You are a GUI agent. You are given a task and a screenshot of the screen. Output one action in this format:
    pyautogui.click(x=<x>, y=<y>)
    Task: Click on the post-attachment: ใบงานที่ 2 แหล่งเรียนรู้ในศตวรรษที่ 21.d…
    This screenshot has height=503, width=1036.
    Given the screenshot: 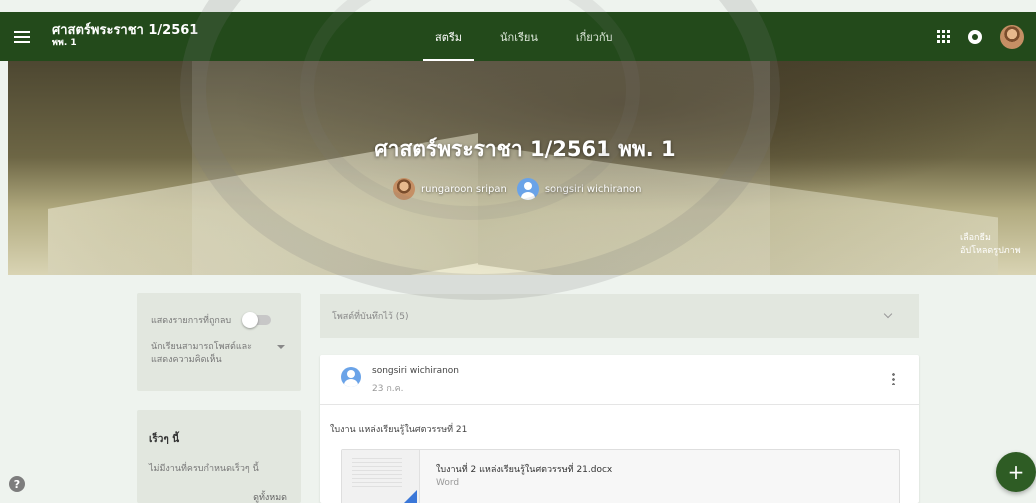 What is the action you would take?
    pyautogui.click(x=620, y=476)
    